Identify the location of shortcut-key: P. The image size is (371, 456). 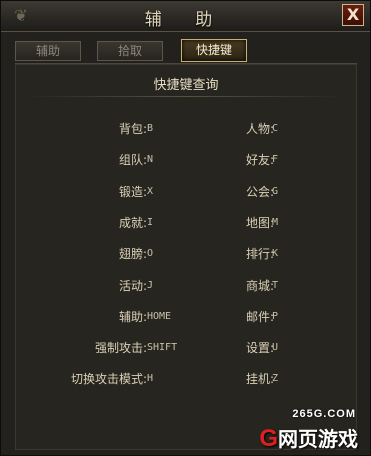
(275, 316).